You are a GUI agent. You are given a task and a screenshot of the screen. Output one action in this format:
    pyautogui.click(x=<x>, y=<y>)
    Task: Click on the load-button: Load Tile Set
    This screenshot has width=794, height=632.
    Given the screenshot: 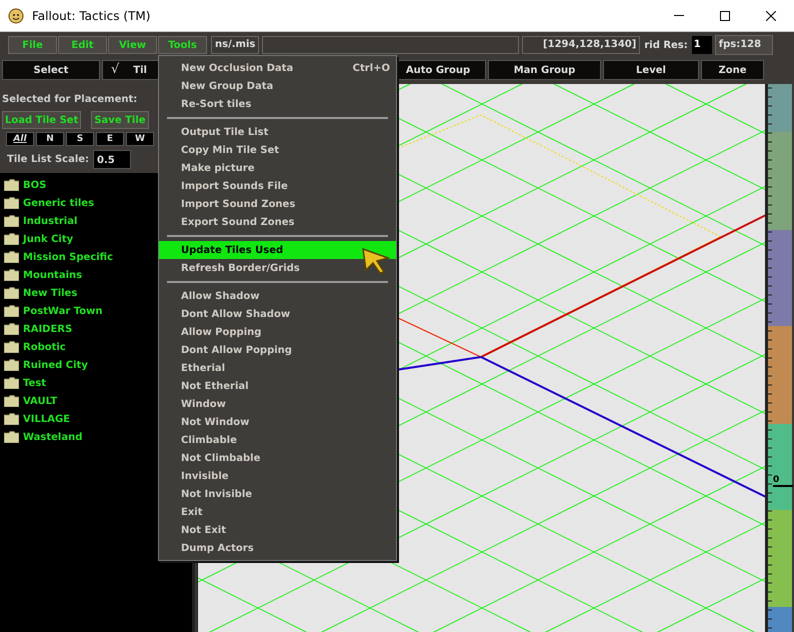 What is the action you would take?
    pyautogui.click(x=42, y=120)
    